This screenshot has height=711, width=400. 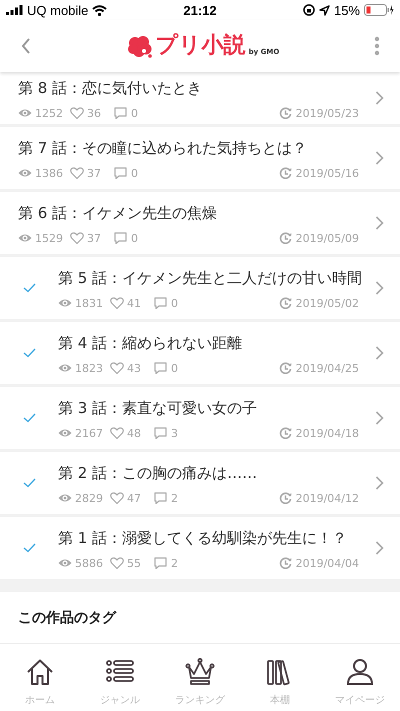 I want to click on flower-icon, so click(x=139, y=47).